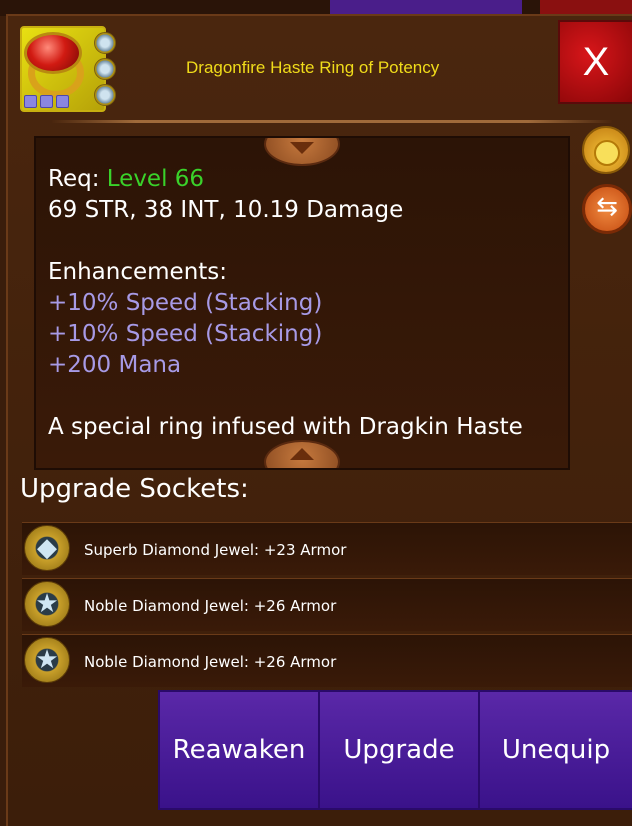 The image size is (632, 826). What do you see at coordinates (399, 750) in the screenshot?
I see `upgrade-button: Upgrade` at bounding box center [399, 750].